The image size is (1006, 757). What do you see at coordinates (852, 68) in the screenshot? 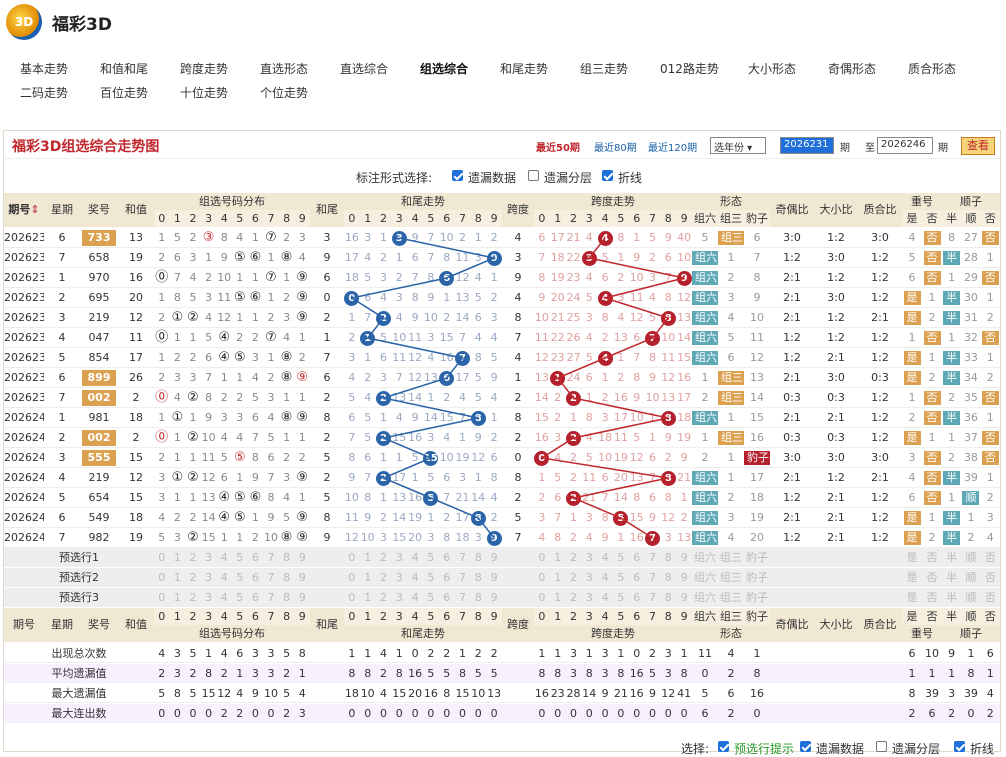
I see `nav-row1-10: 奇偶形态` at bounding box center [852, 68].